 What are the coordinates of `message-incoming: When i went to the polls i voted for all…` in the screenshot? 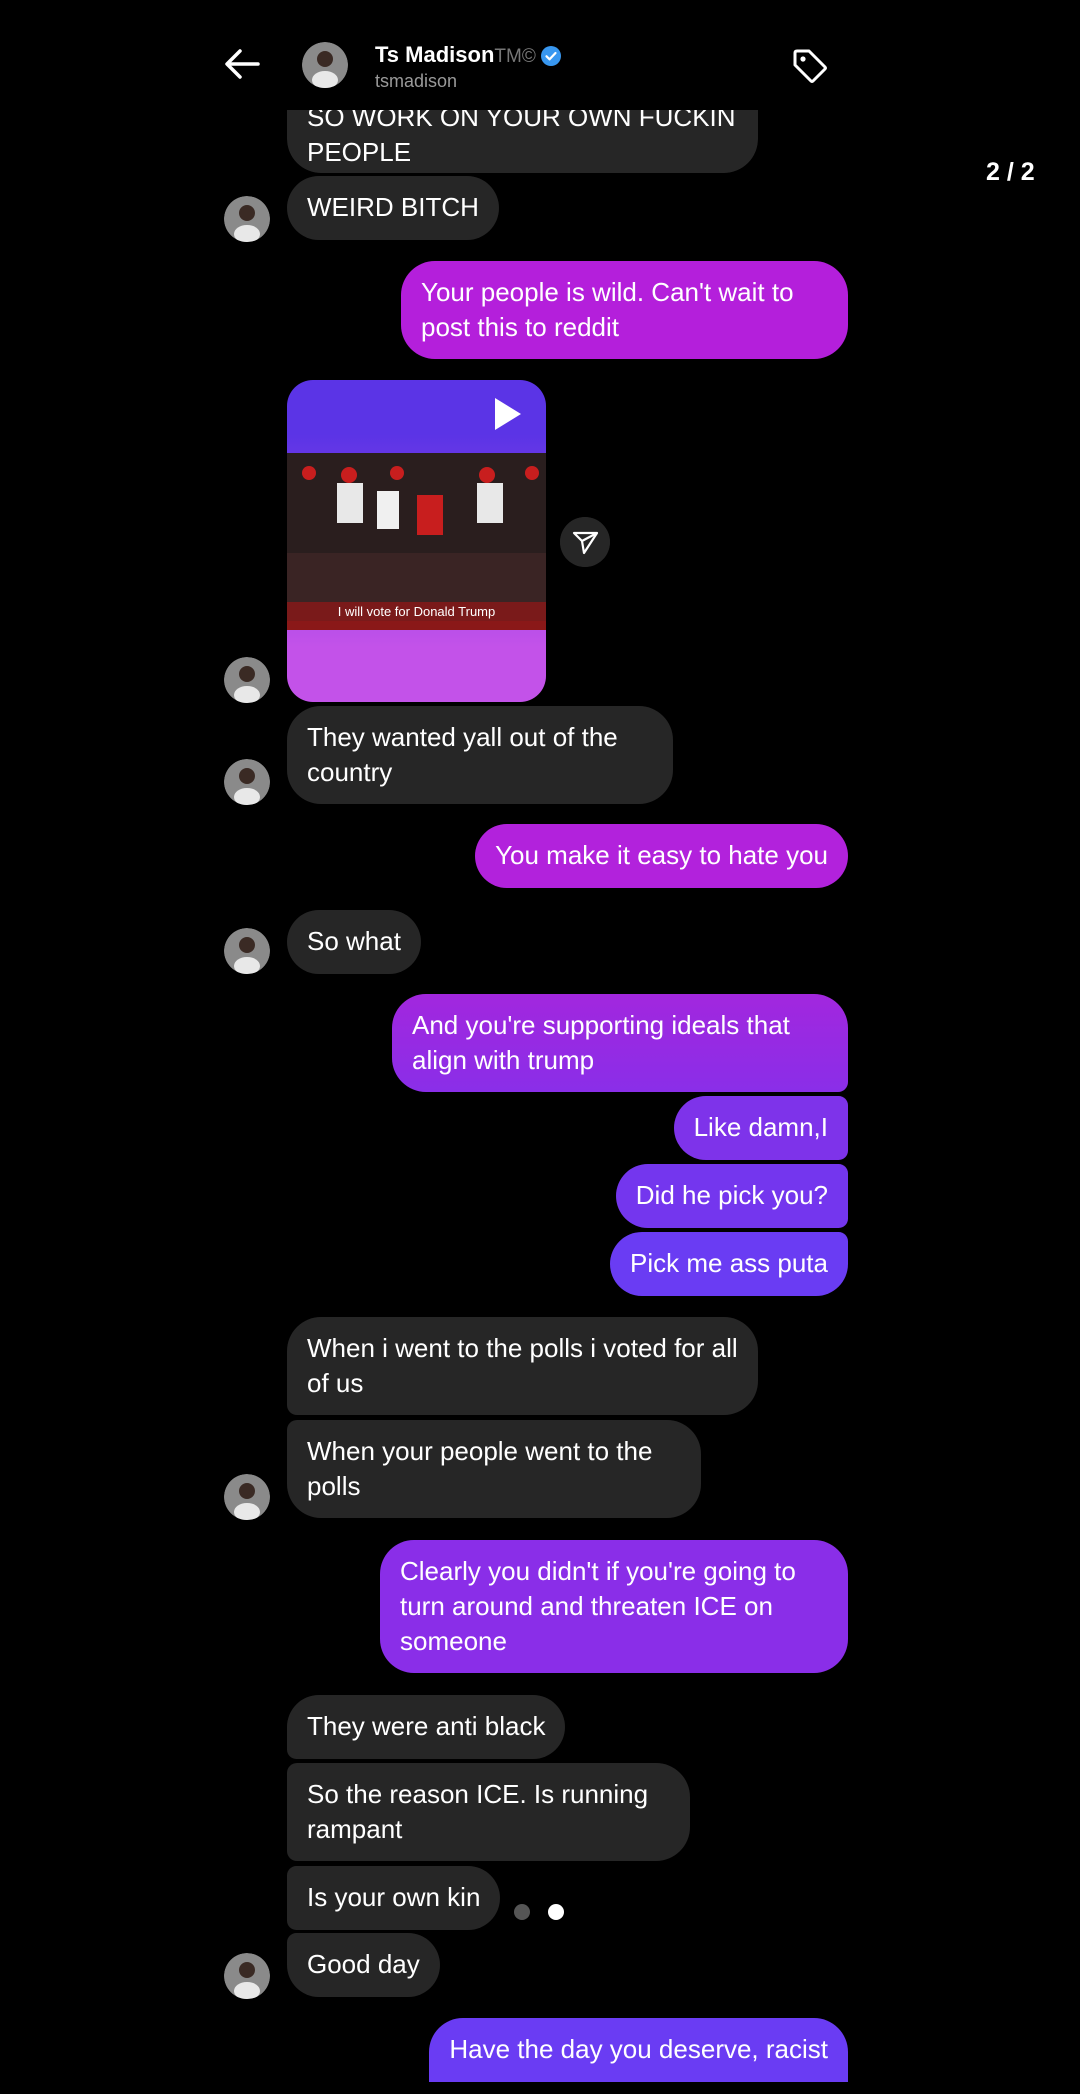 It's located at (522, 1366).